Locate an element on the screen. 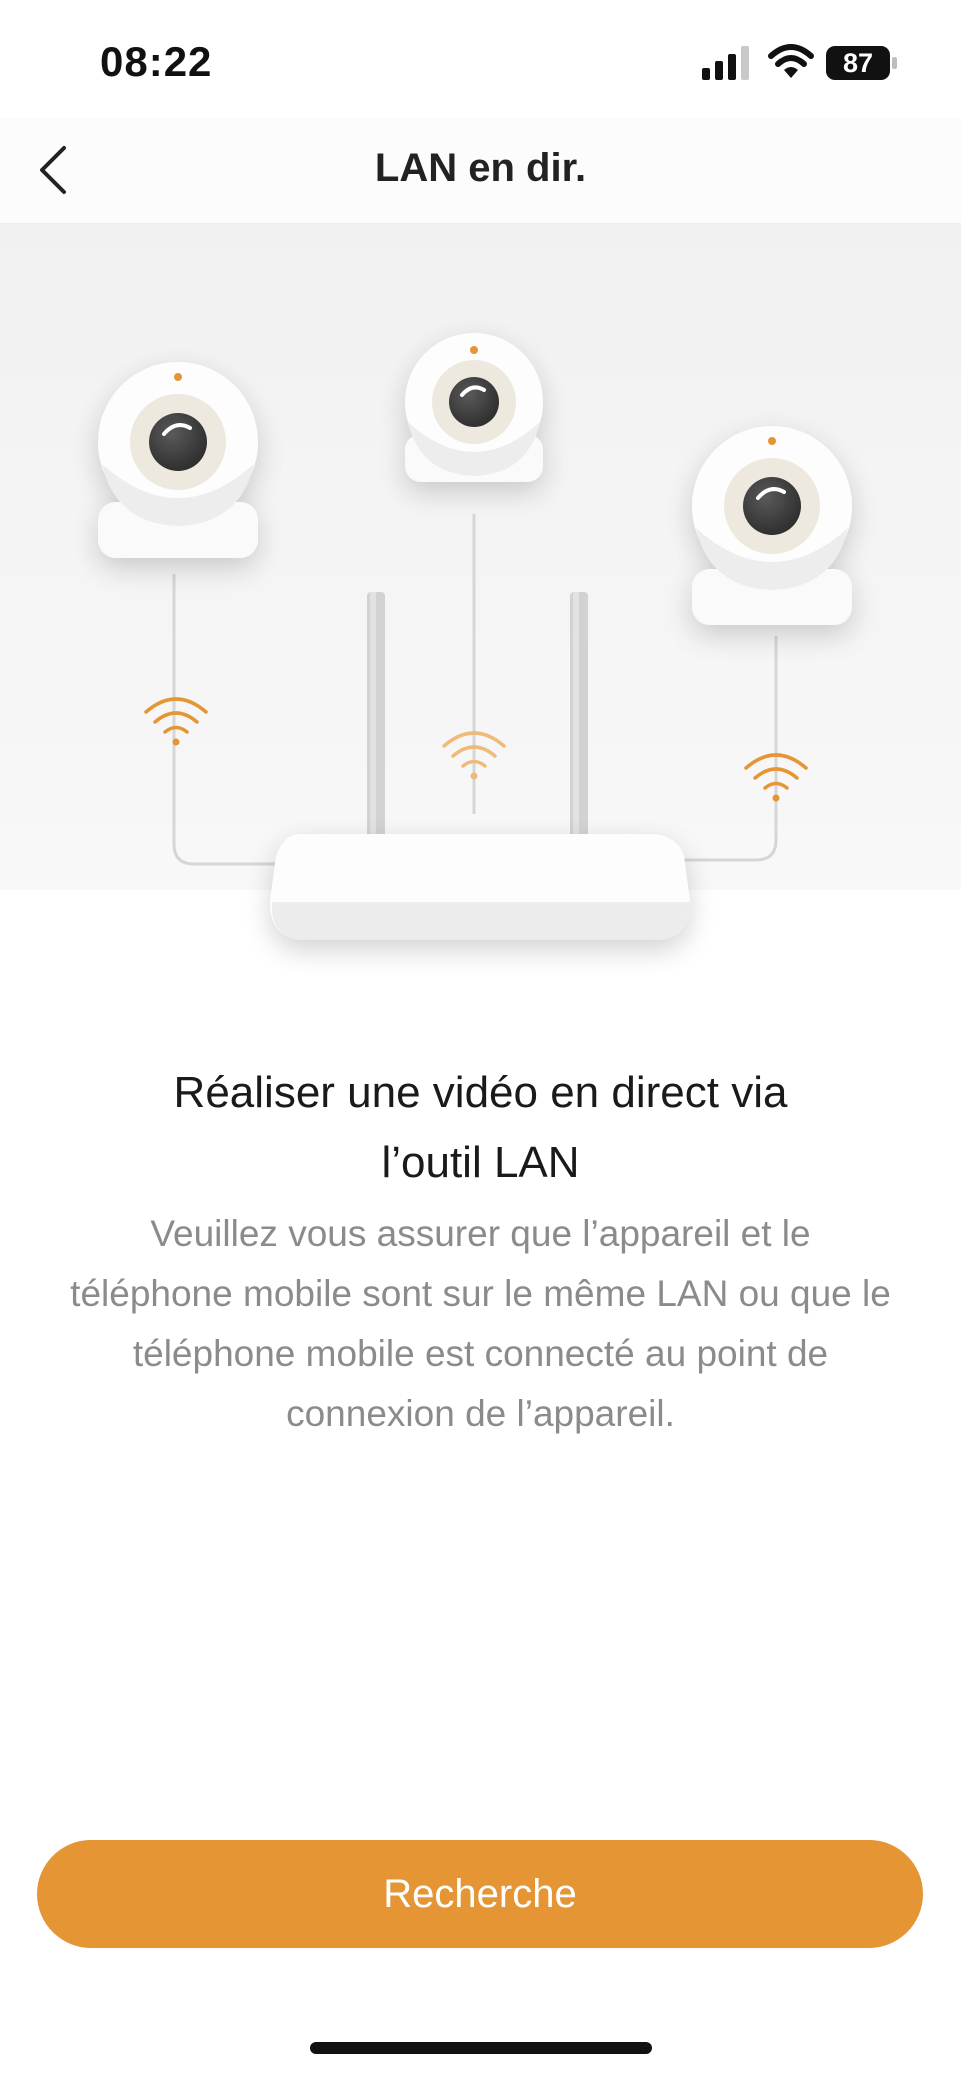  status-bar: 08:22 87 is located at coordinates (480, 59).